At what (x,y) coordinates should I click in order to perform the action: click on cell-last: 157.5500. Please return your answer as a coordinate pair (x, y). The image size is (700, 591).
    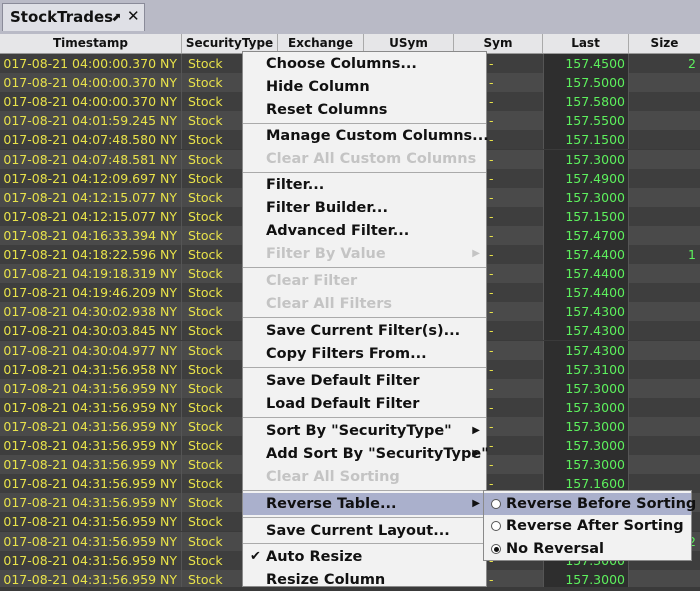
    Looking at the image, I should click on (586, 121).